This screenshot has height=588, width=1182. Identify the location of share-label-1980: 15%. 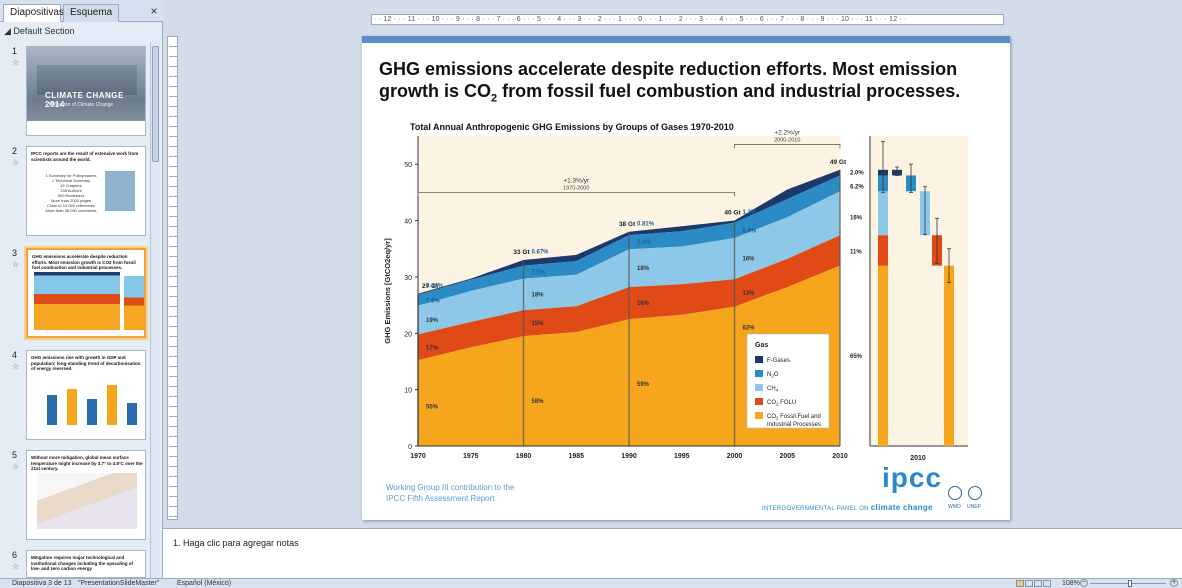
(538, 324).